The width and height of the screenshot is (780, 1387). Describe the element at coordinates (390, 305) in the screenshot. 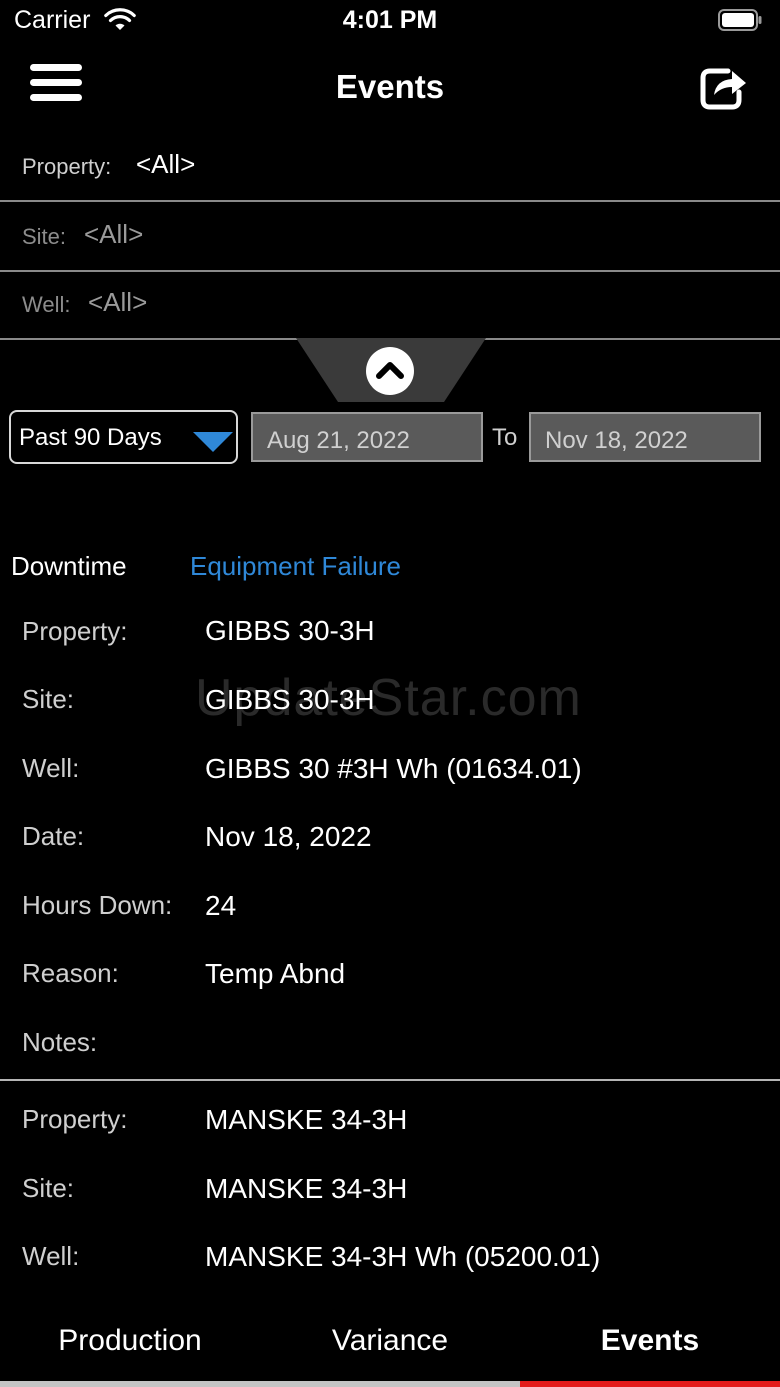

I see `well-filter: Well: <All>` at that location.